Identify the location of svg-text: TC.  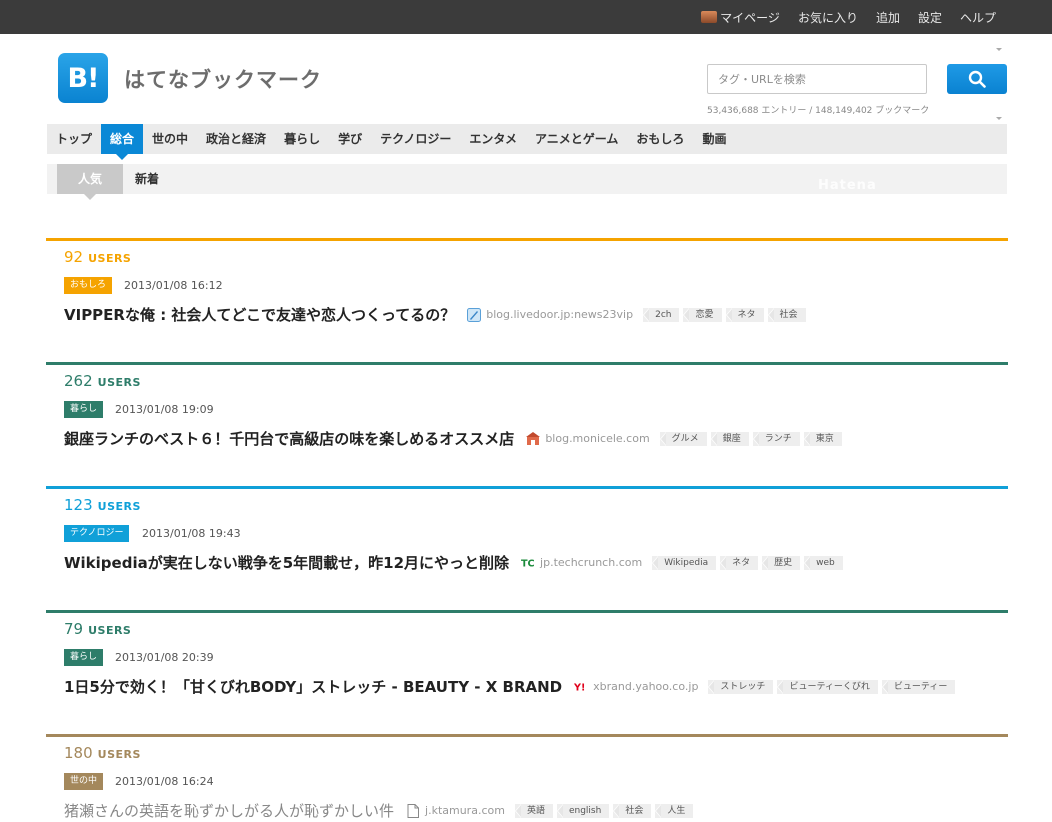
(528, 563).